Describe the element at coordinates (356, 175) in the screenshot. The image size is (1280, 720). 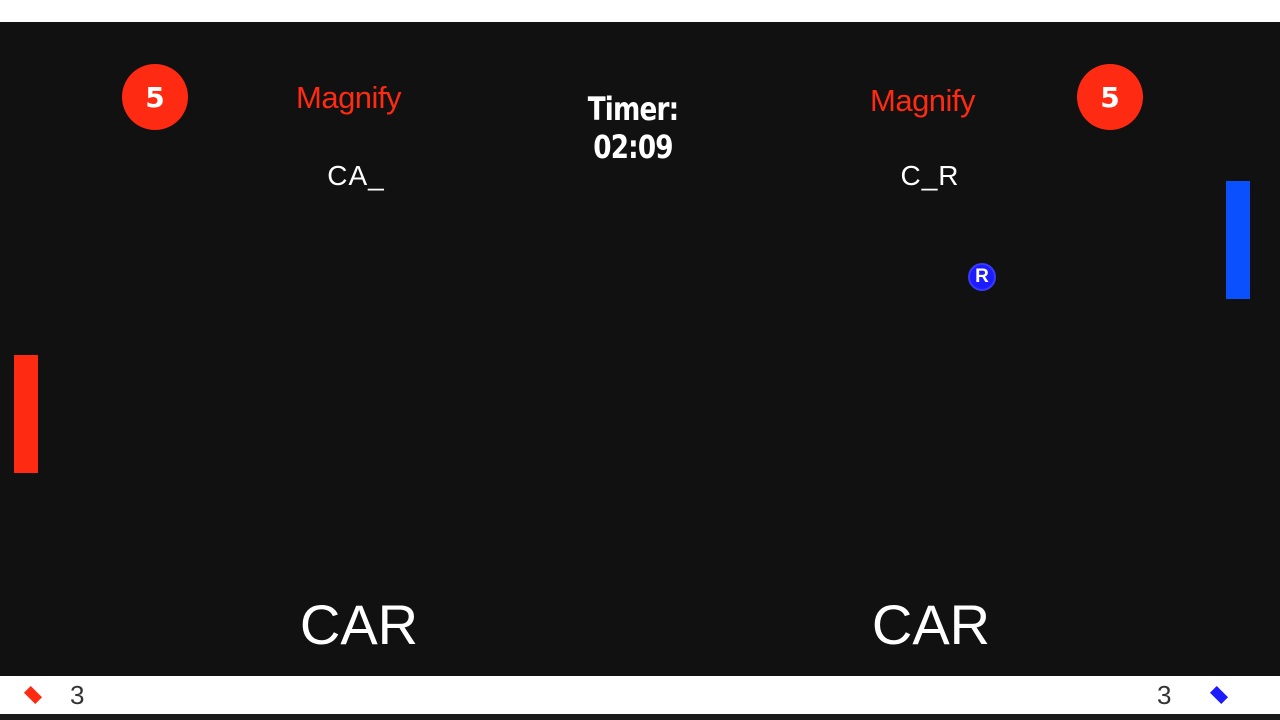
I see `left-word-progress: CA_` at that location.